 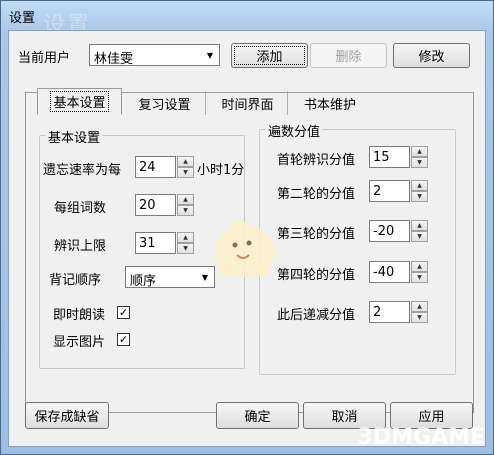 What do you see at coordinates (164, 167) in the screenshot?
I see `forget-rate-stepper: 24 ▲ ▼` at bounding box center [164, 167].